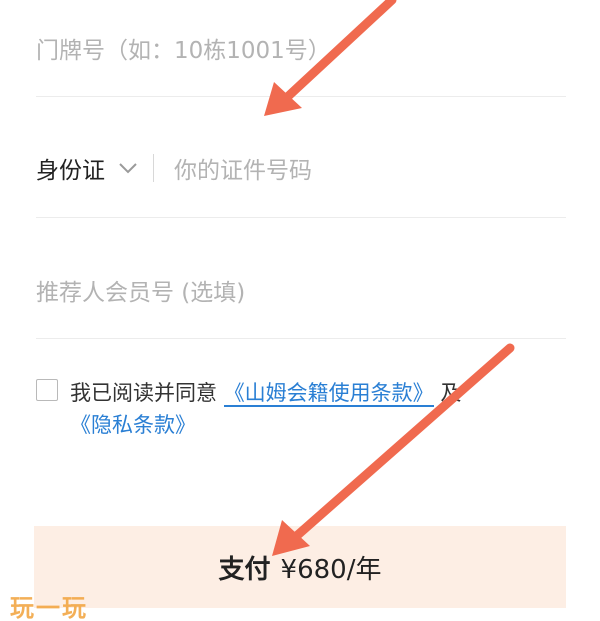 The width and height of the screenshot is (600, 621). What do you see at coordinates (153, 168) in the screenshot?
I see `vertical-separator` at bounding box center [153, 168].